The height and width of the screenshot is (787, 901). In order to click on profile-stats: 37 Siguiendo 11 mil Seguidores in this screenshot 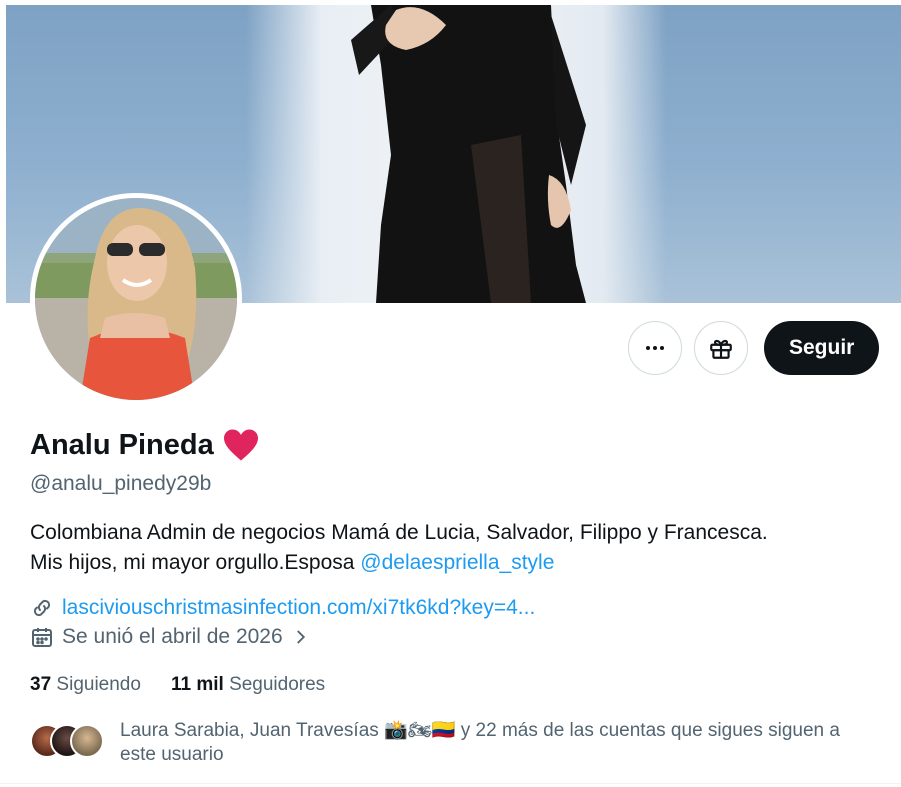, I will do `click(177, 685)`.